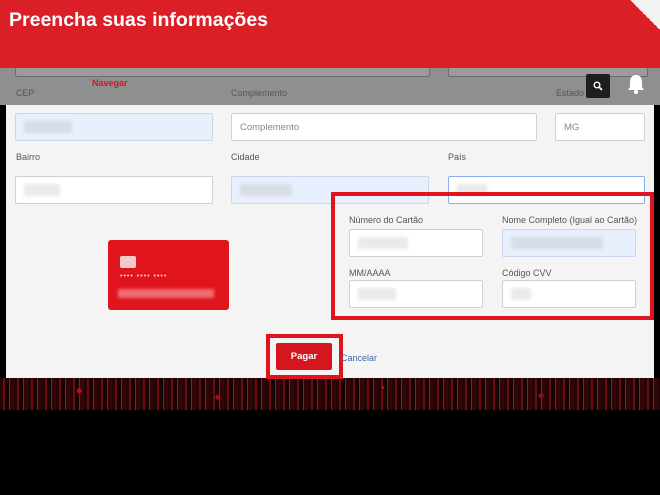 This screenshot has height=495, width=660. I want to click on search-button, so click(598, 86).